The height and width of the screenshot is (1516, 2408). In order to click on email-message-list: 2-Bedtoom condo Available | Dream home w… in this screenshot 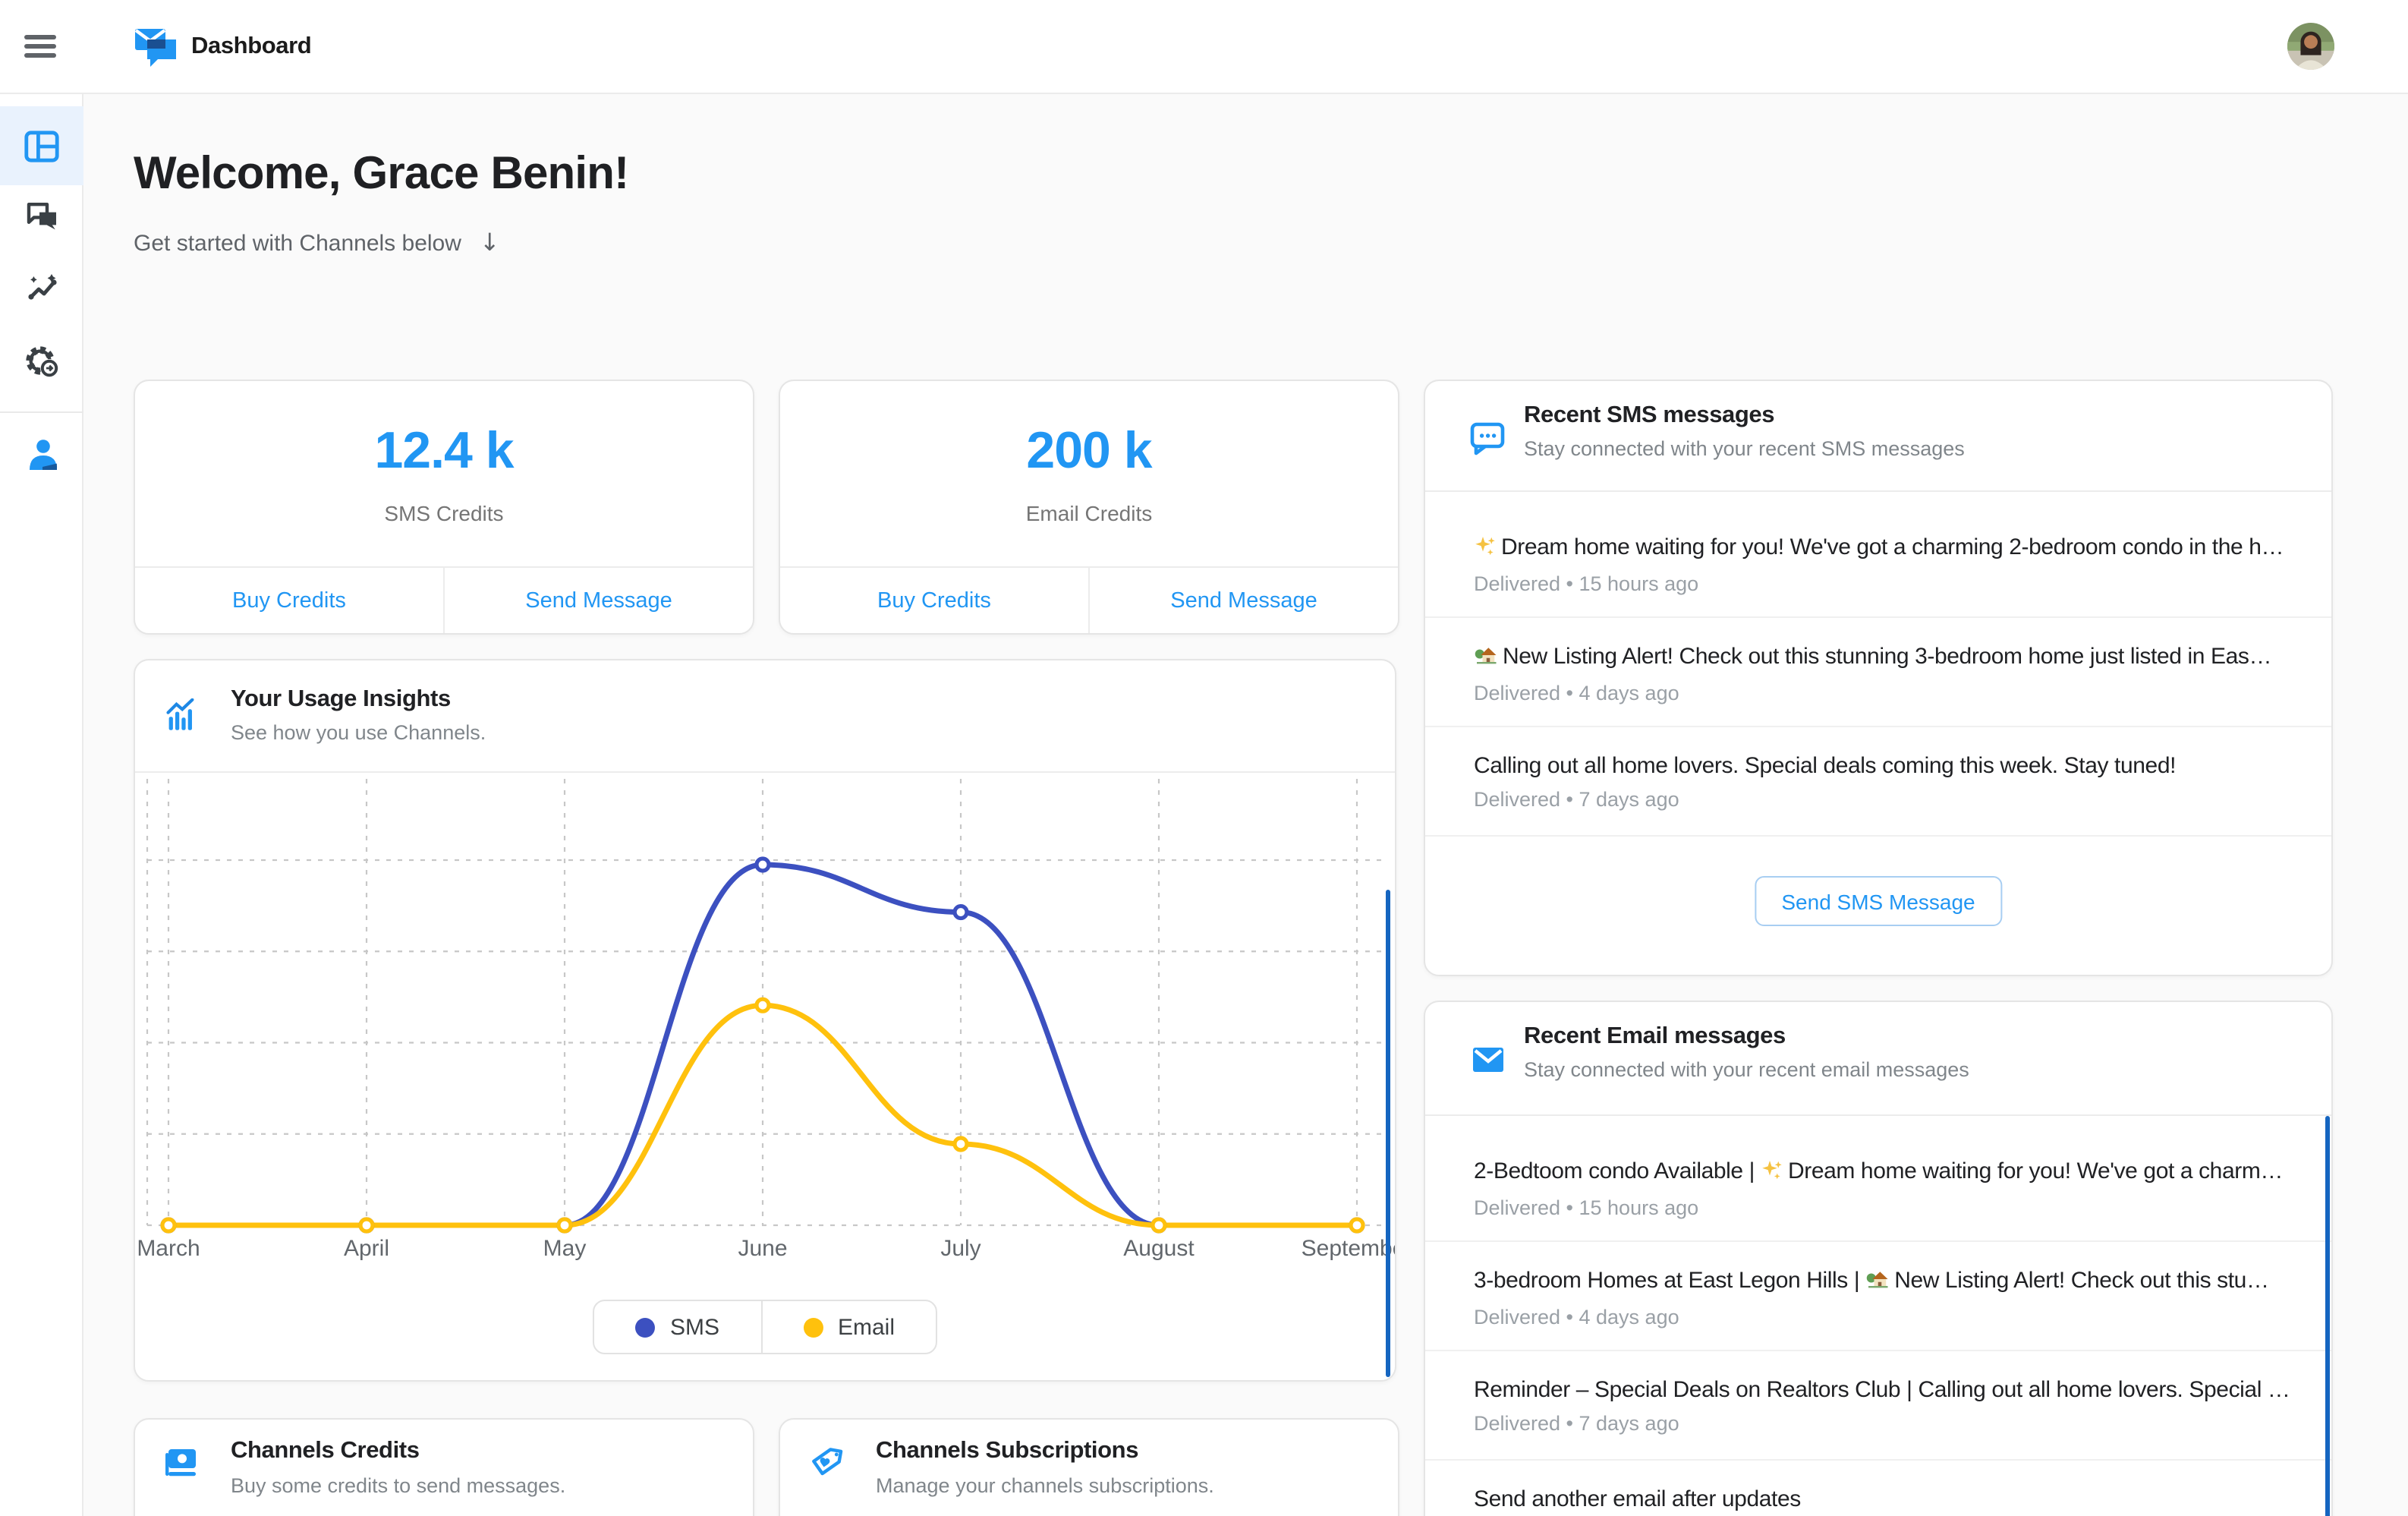, I will do `click(1878, 1316)`.